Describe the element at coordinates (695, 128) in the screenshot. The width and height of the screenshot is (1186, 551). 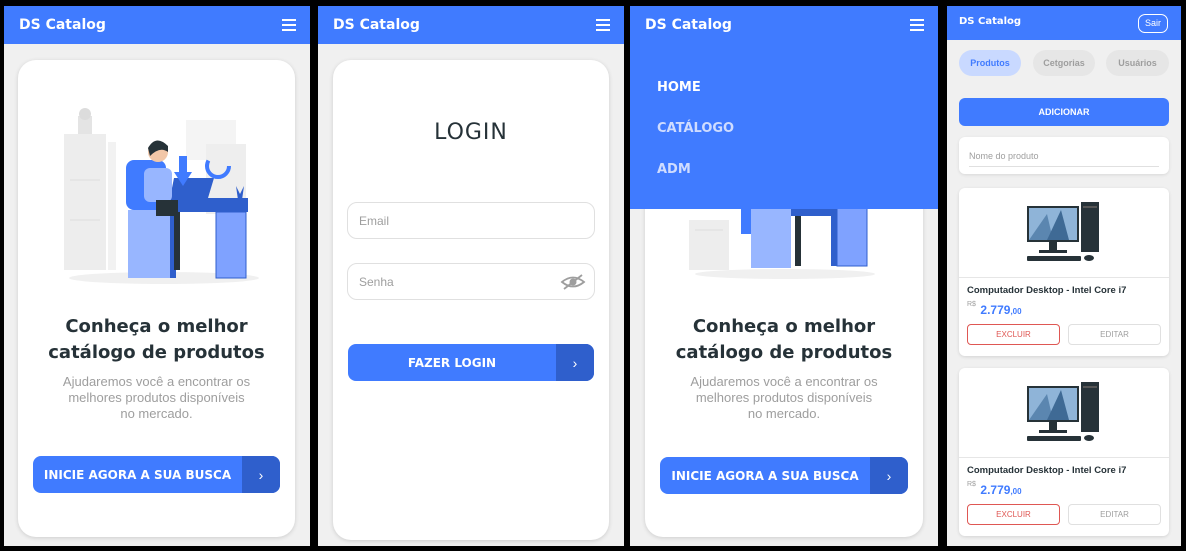
I see `nav-catalog: CATÁLOGO` at that location.